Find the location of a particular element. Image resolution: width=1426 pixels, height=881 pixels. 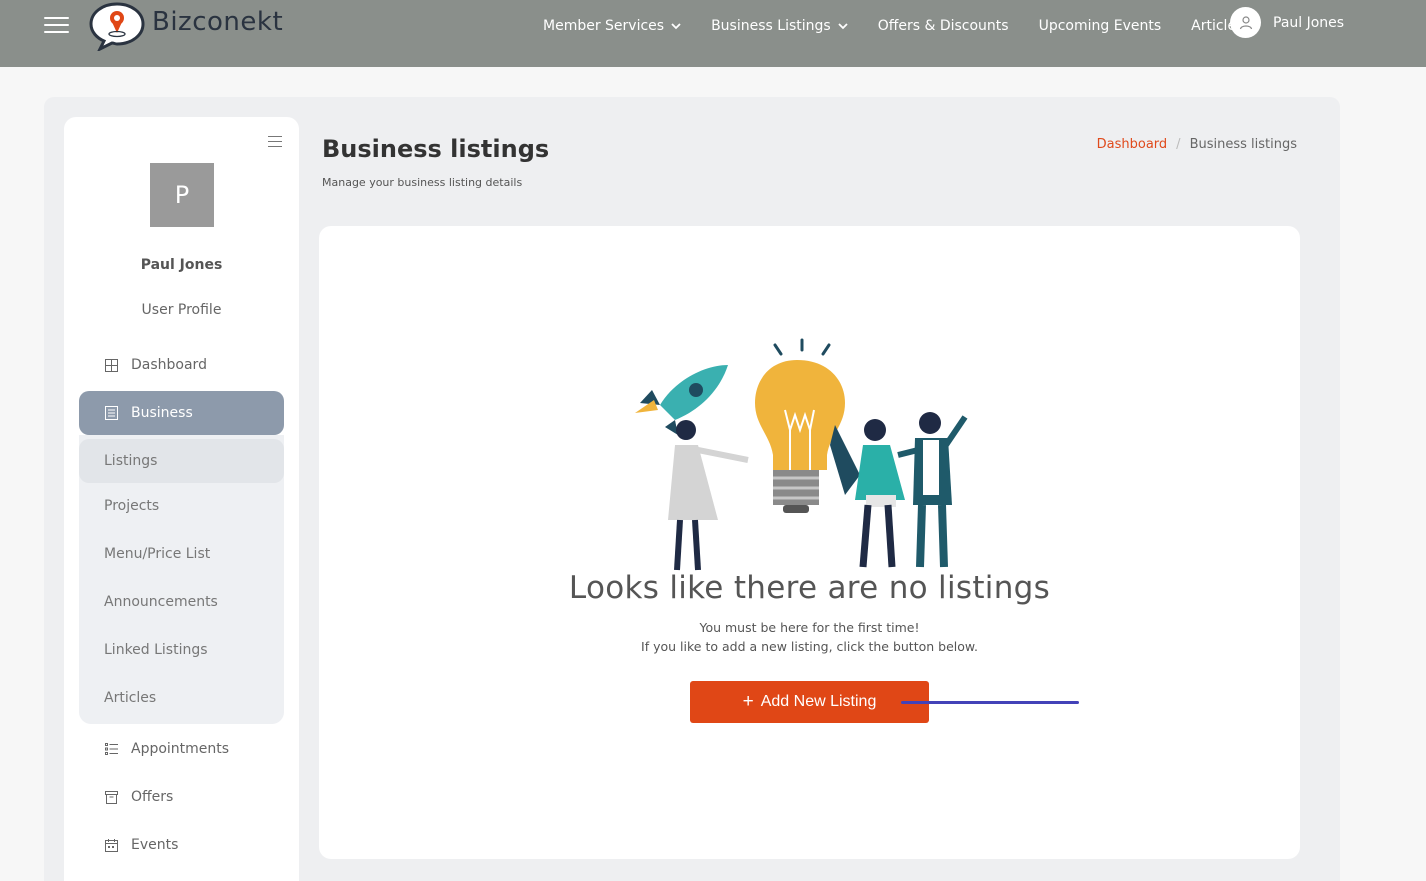

empty-state-illustration is located at coordinates (801, 454).